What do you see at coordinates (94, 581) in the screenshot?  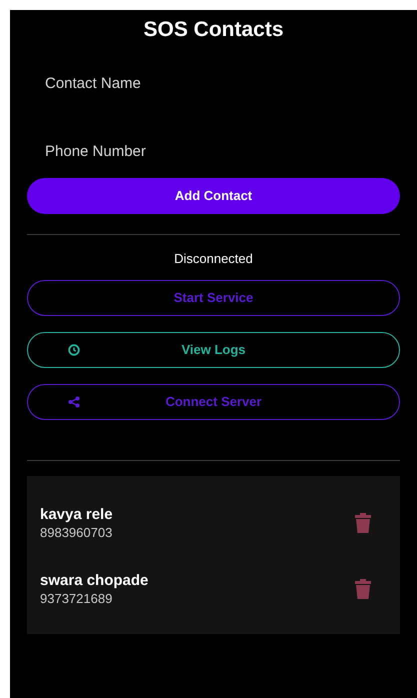 I see `contact-name: swara chopade` at bounding box center [94, 581].